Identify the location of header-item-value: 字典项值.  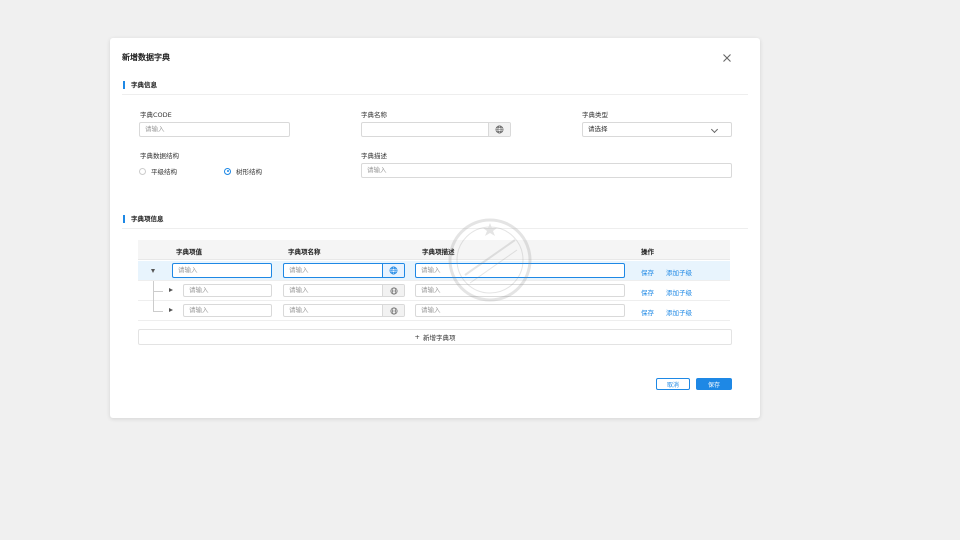
(189, 252).